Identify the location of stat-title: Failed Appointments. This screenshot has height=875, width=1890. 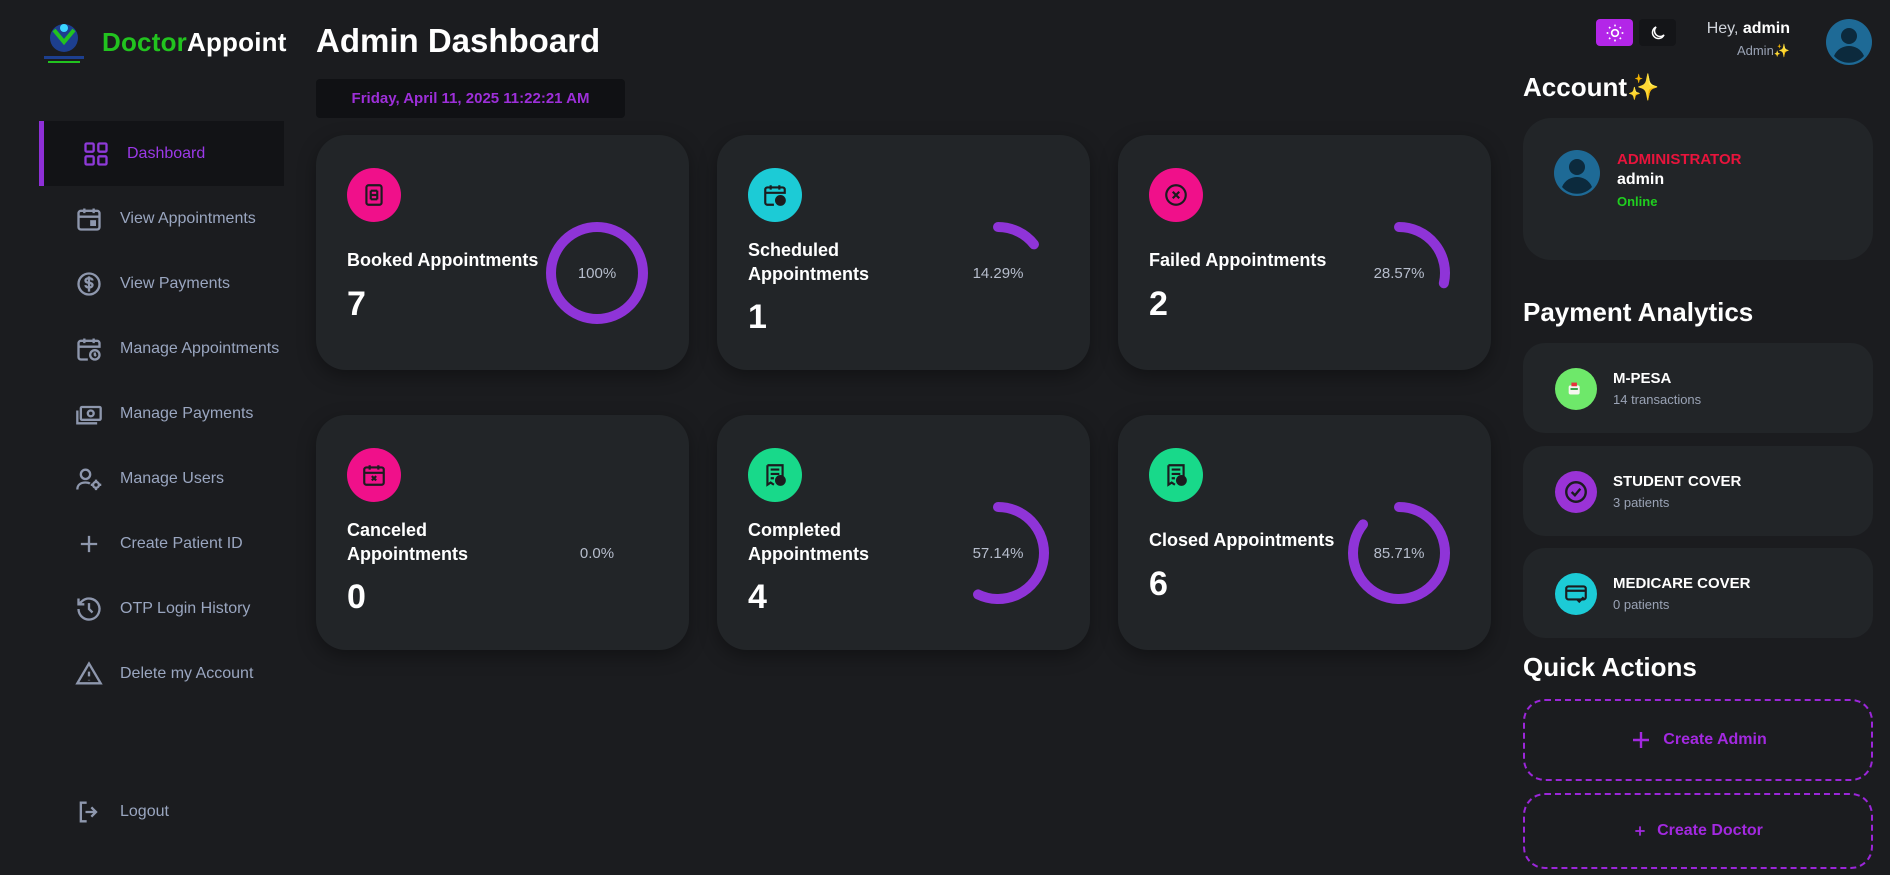
(1238, 260).